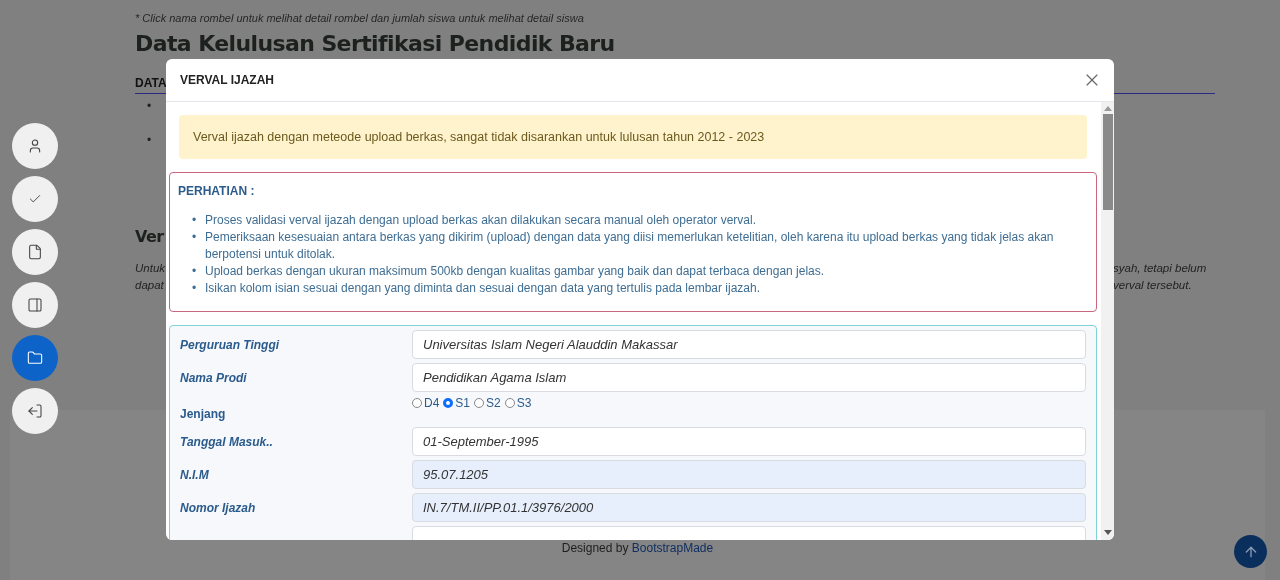  I want to click on section-heading: Data Kelulusan Sertifikasi Pendidik Baru, so click(375, 44).